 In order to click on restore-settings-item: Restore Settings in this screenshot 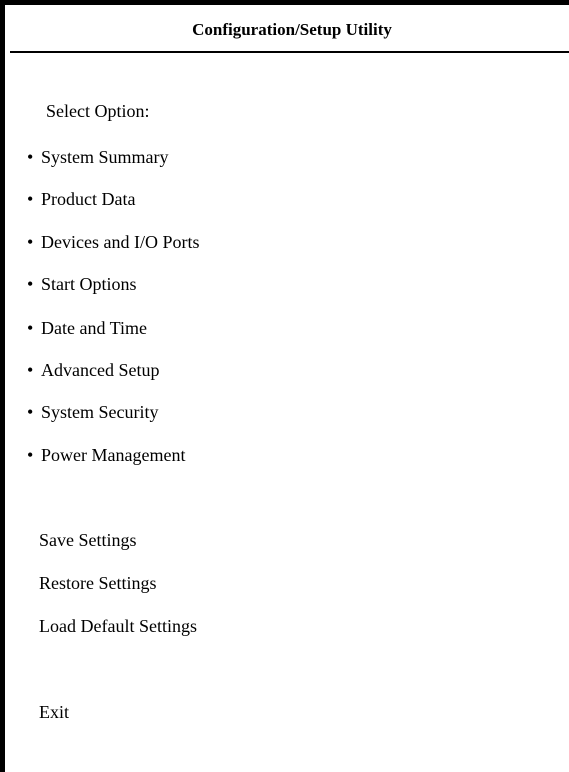, I will do `click(98, 583)`.